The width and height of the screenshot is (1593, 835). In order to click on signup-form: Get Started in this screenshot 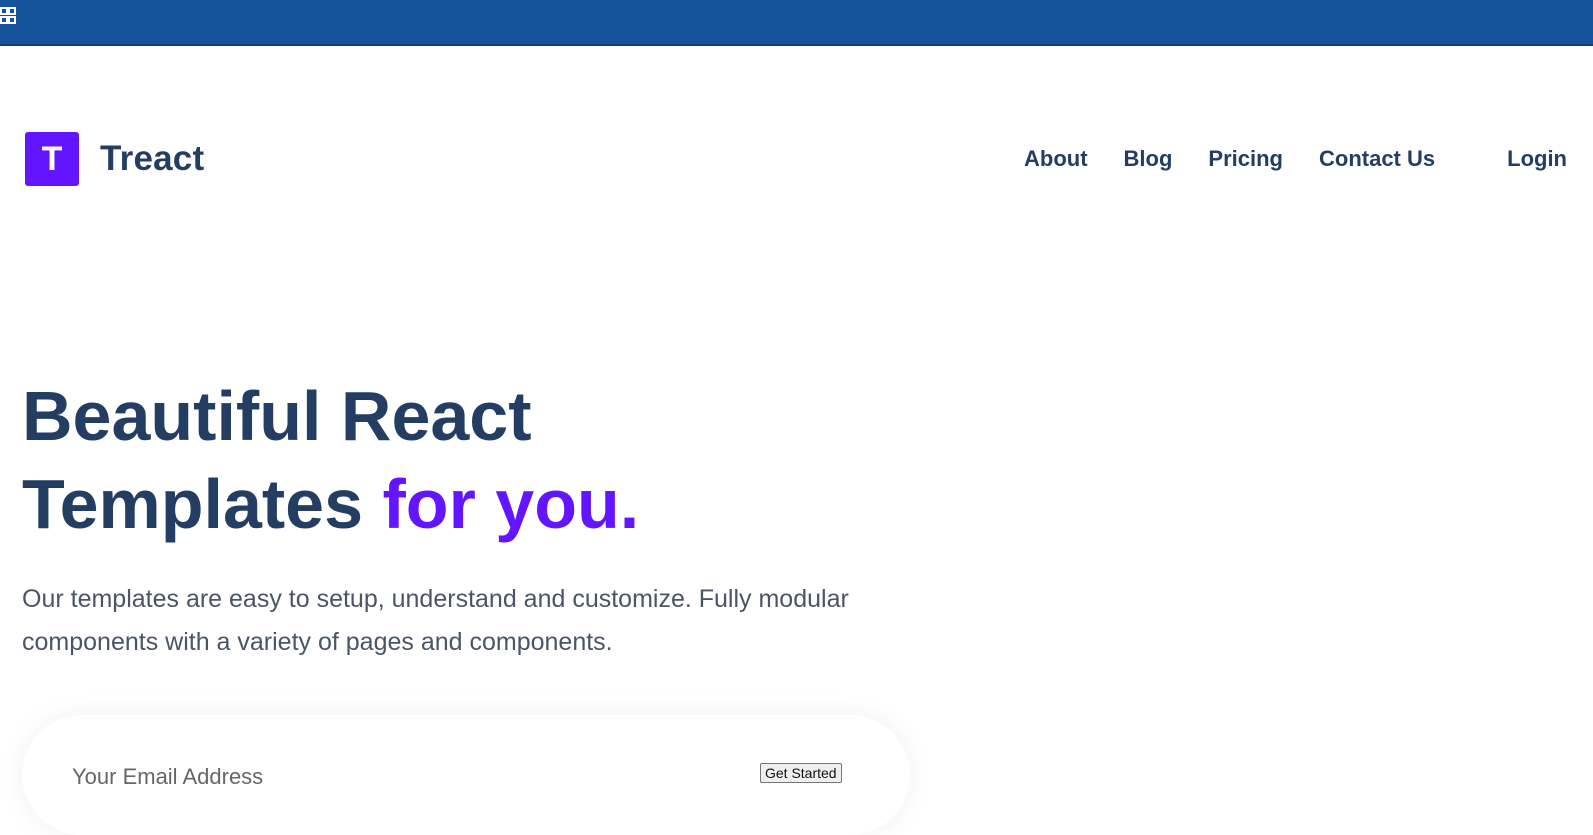, I will do `click(466, 775)`.